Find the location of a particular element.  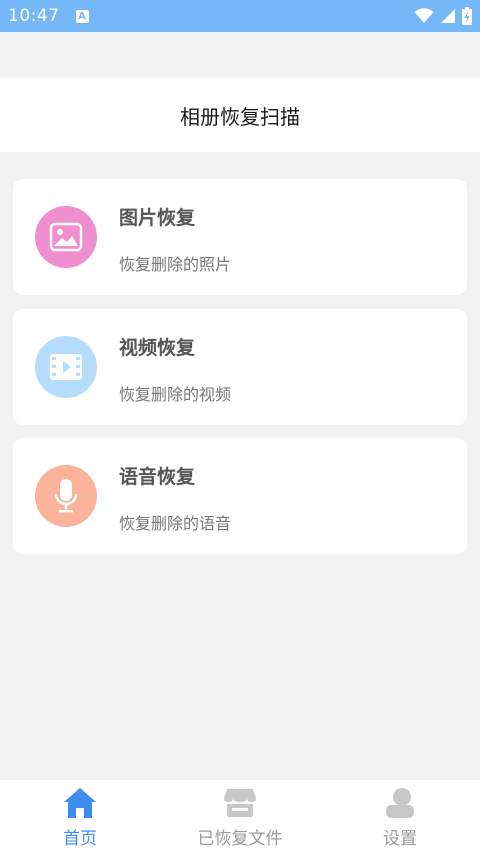

home-icon is located at coordinates (80, 803).